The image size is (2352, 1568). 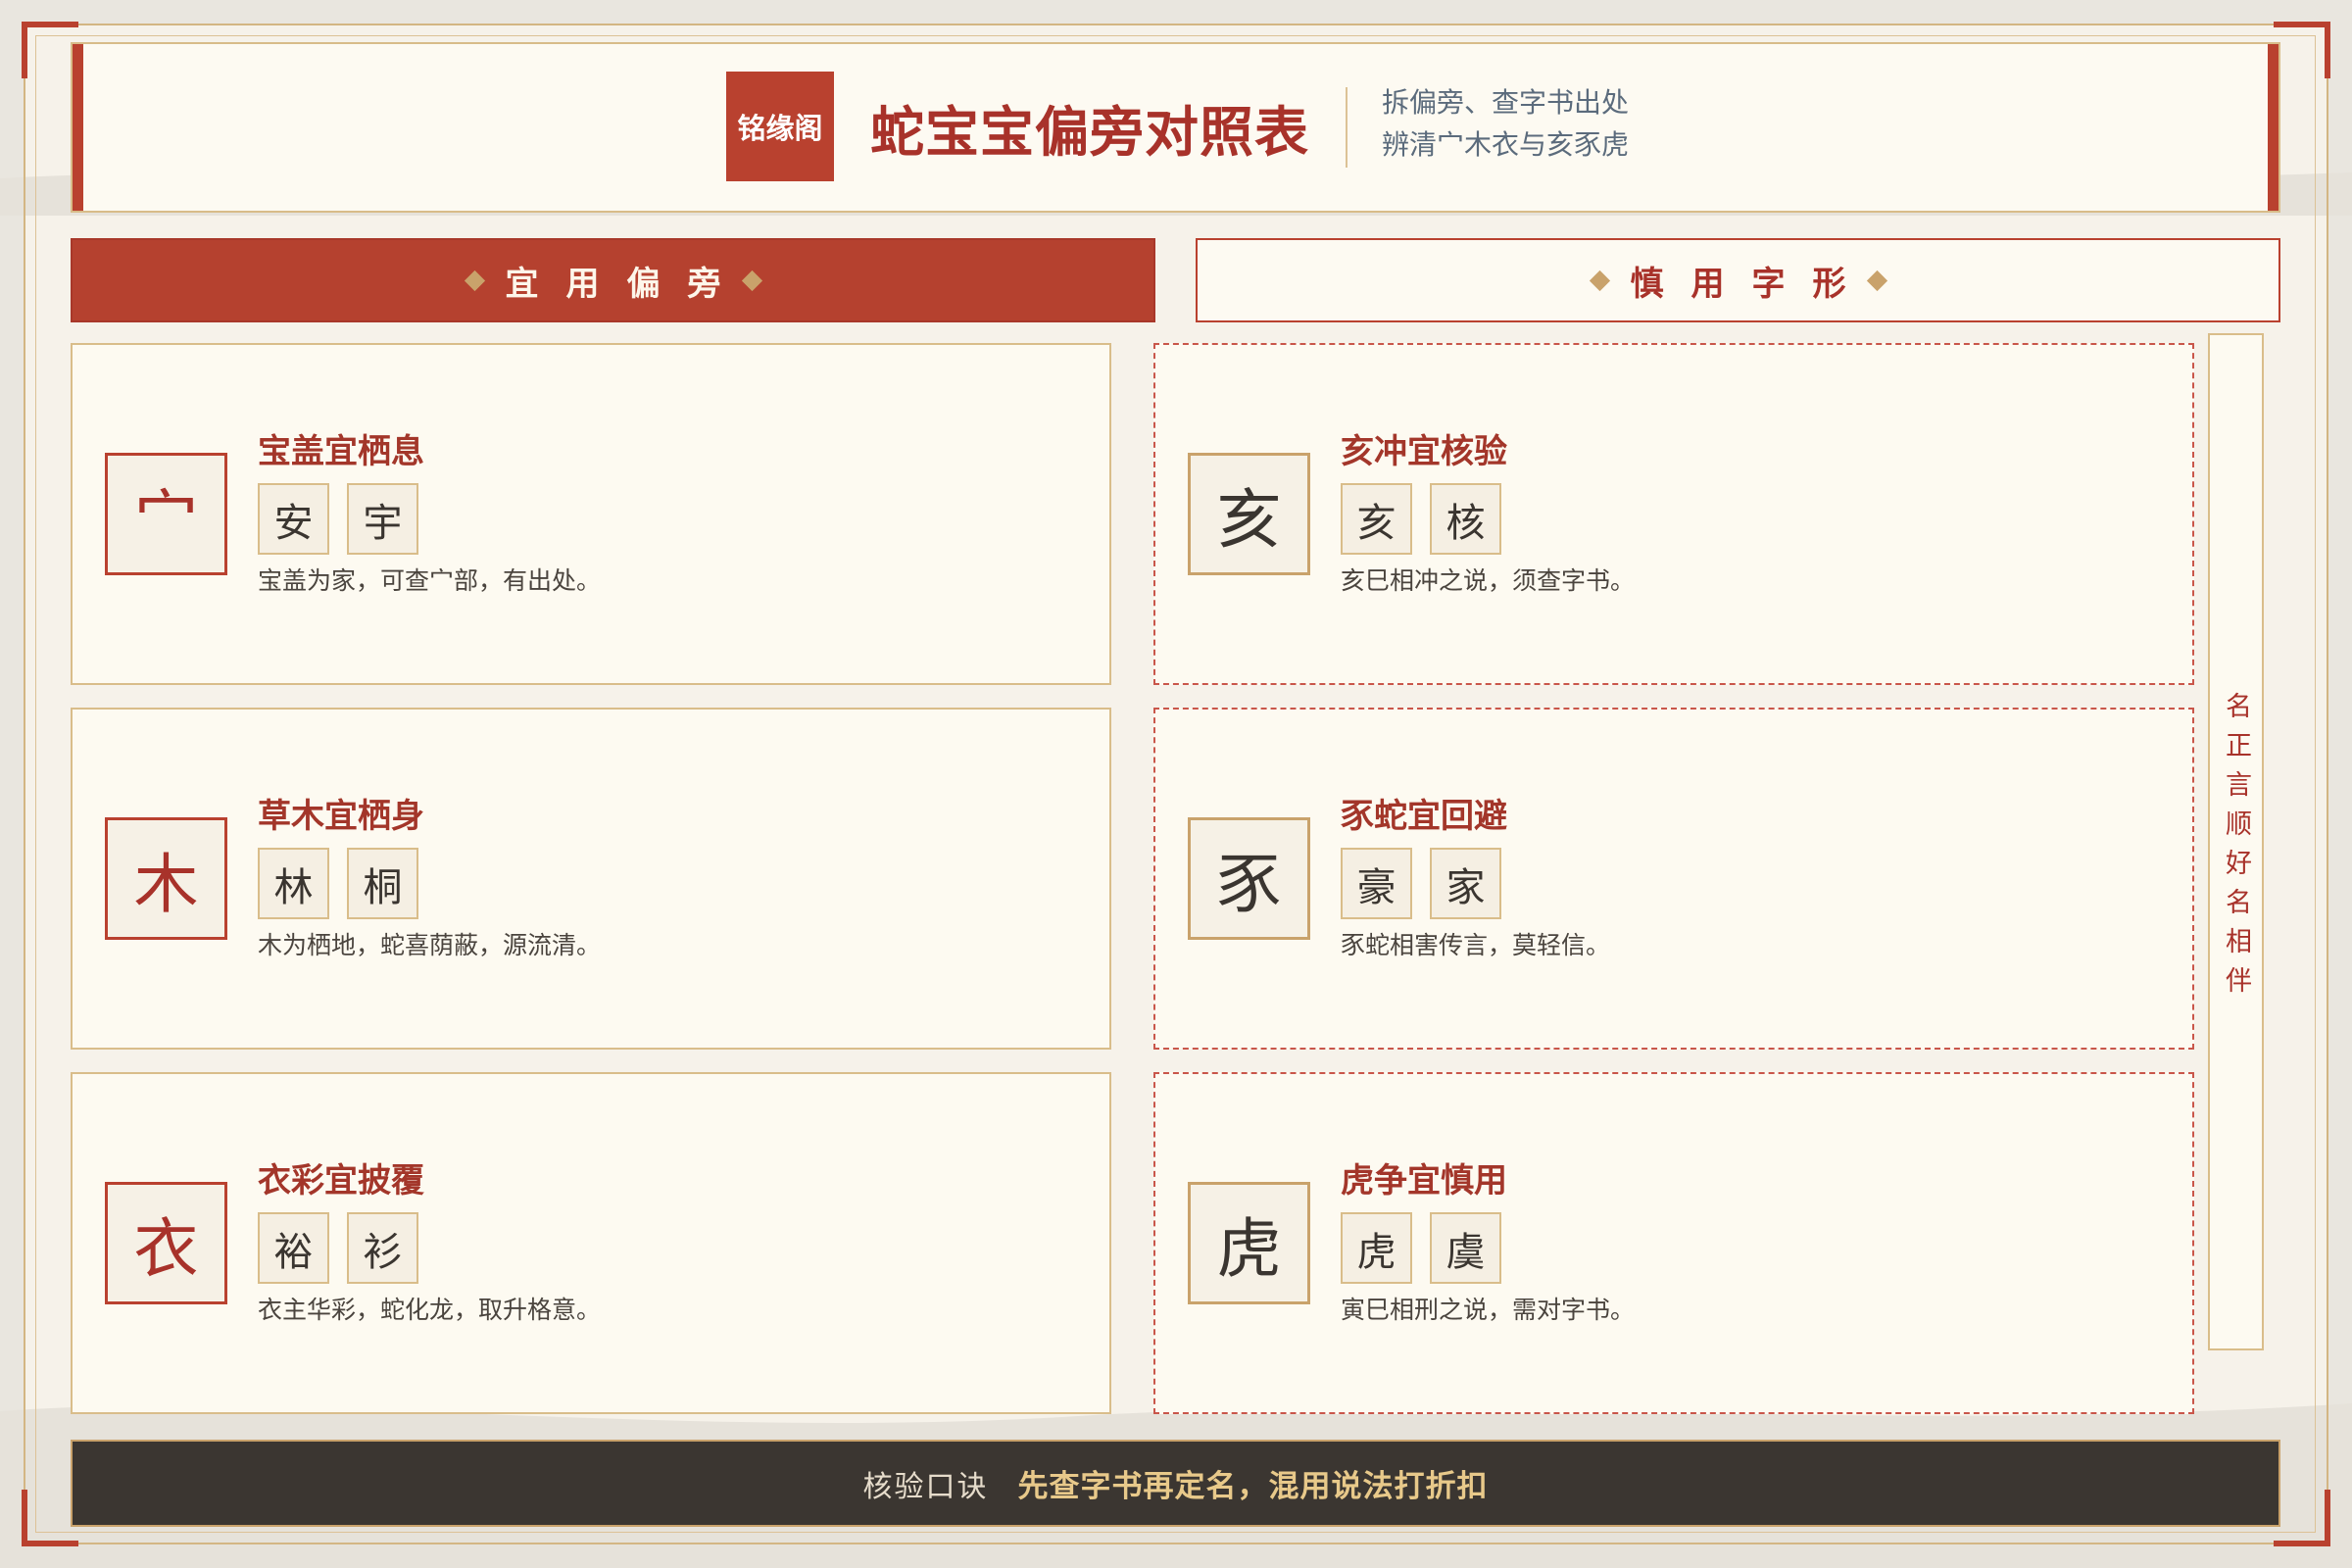 I want to click on example-characters: 豪 家, so click(x=1475, y=883).